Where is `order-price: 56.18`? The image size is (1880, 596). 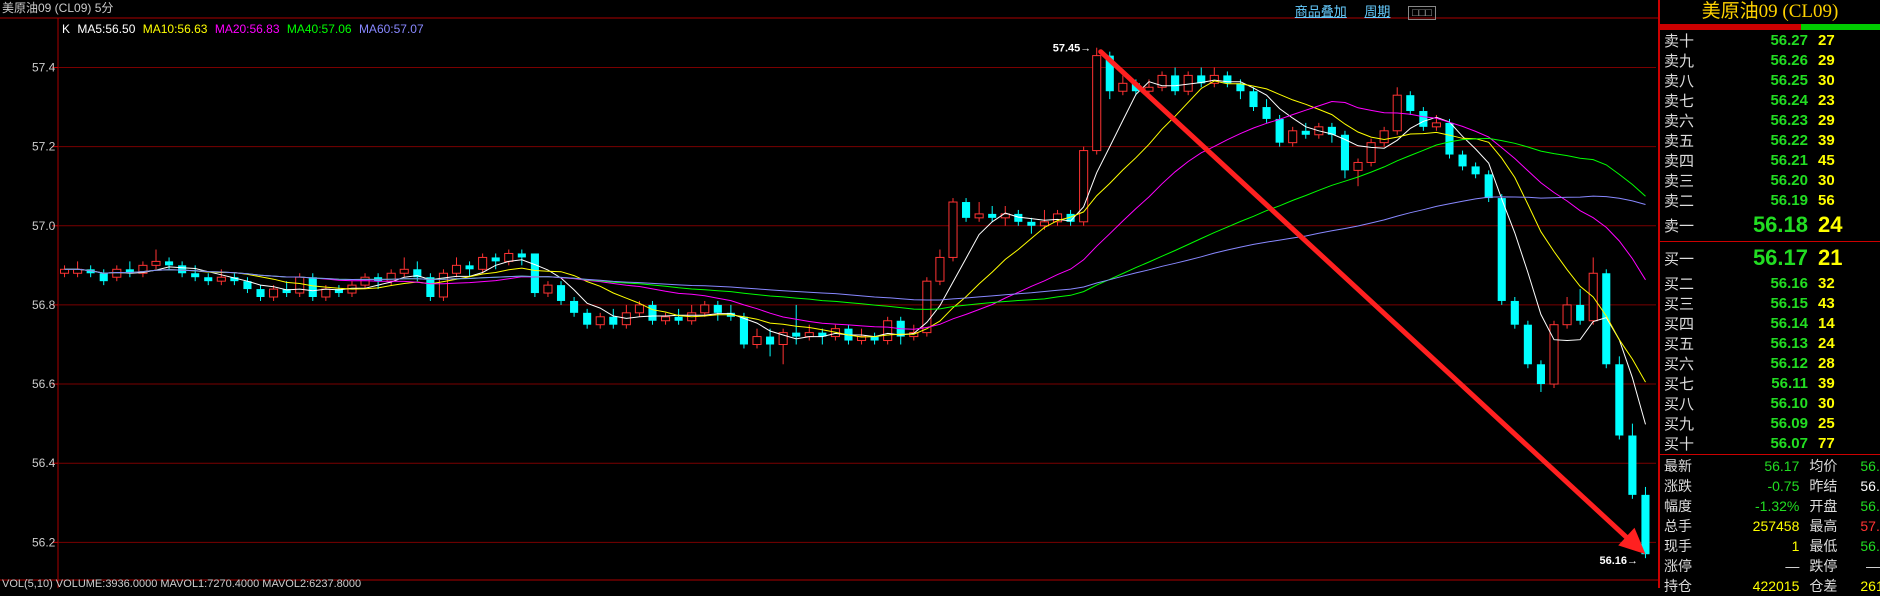
order-price: 56.18 is located at coordinates (1780, 224).